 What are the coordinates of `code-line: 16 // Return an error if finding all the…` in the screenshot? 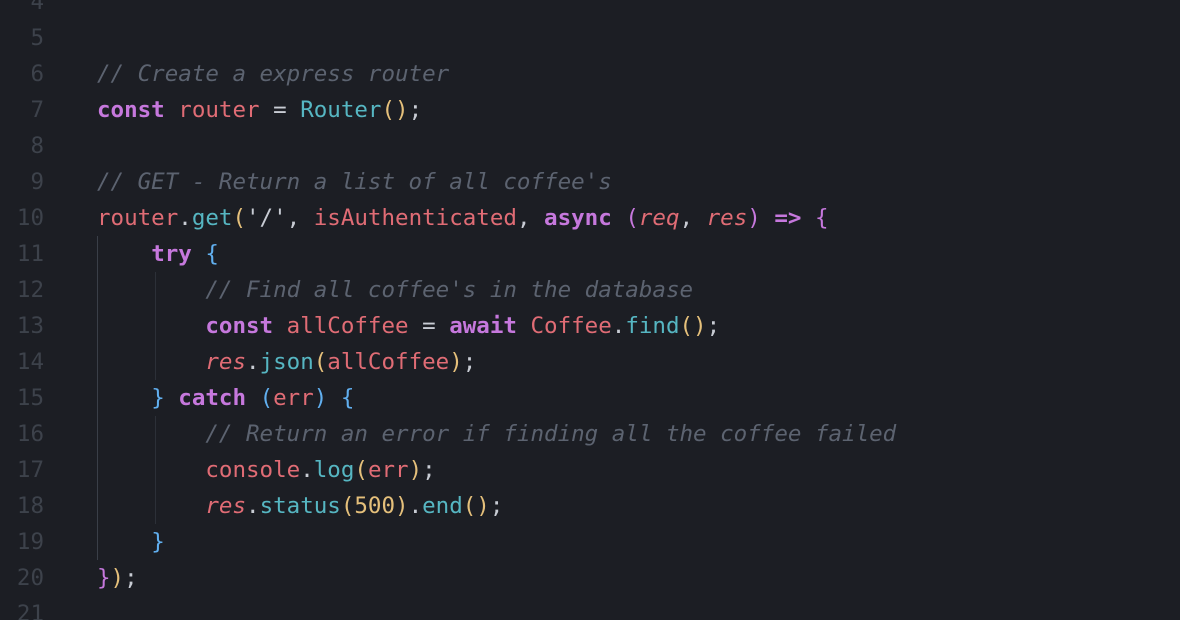 It's located at (590, 434).